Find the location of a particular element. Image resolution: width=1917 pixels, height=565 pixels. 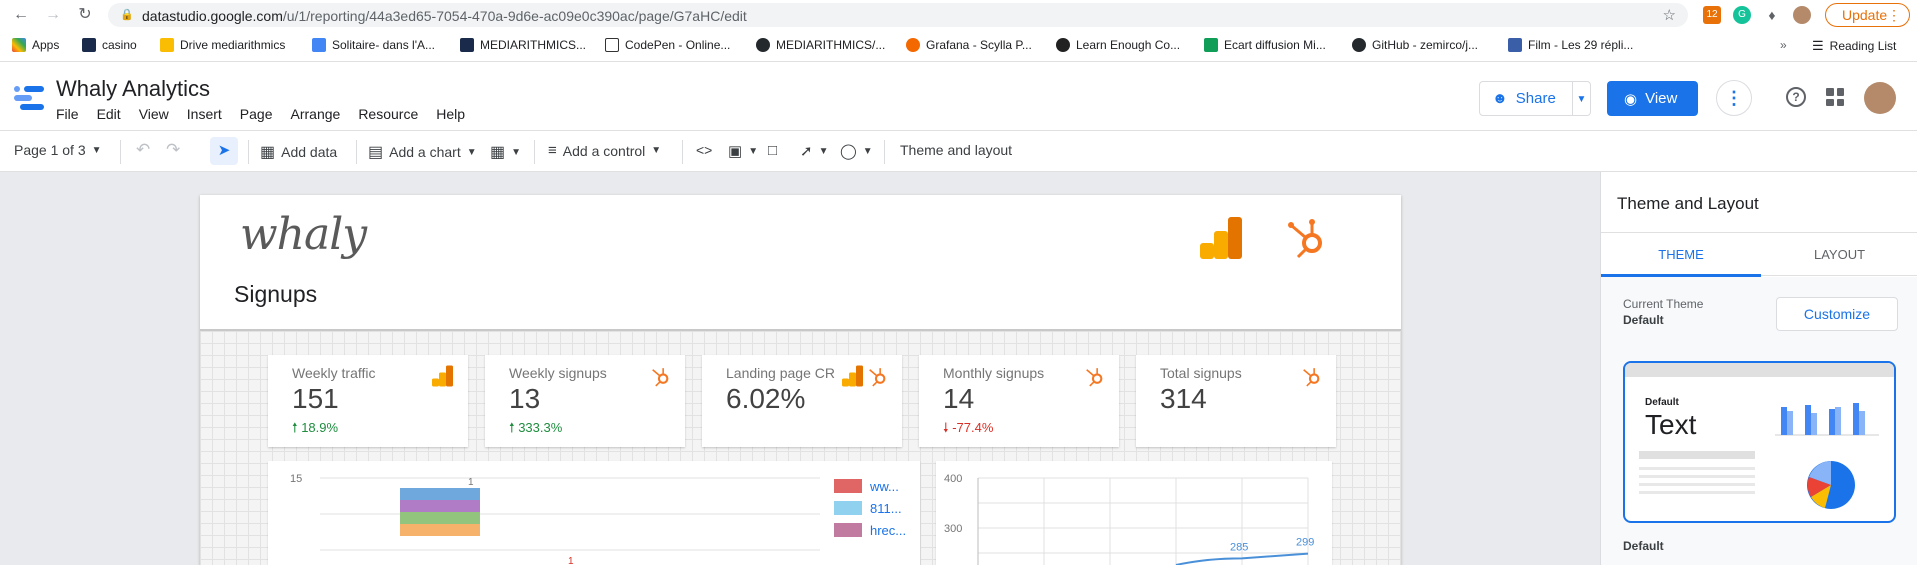

line-button: ➚ ▼ is located at coordinates (814, 151).